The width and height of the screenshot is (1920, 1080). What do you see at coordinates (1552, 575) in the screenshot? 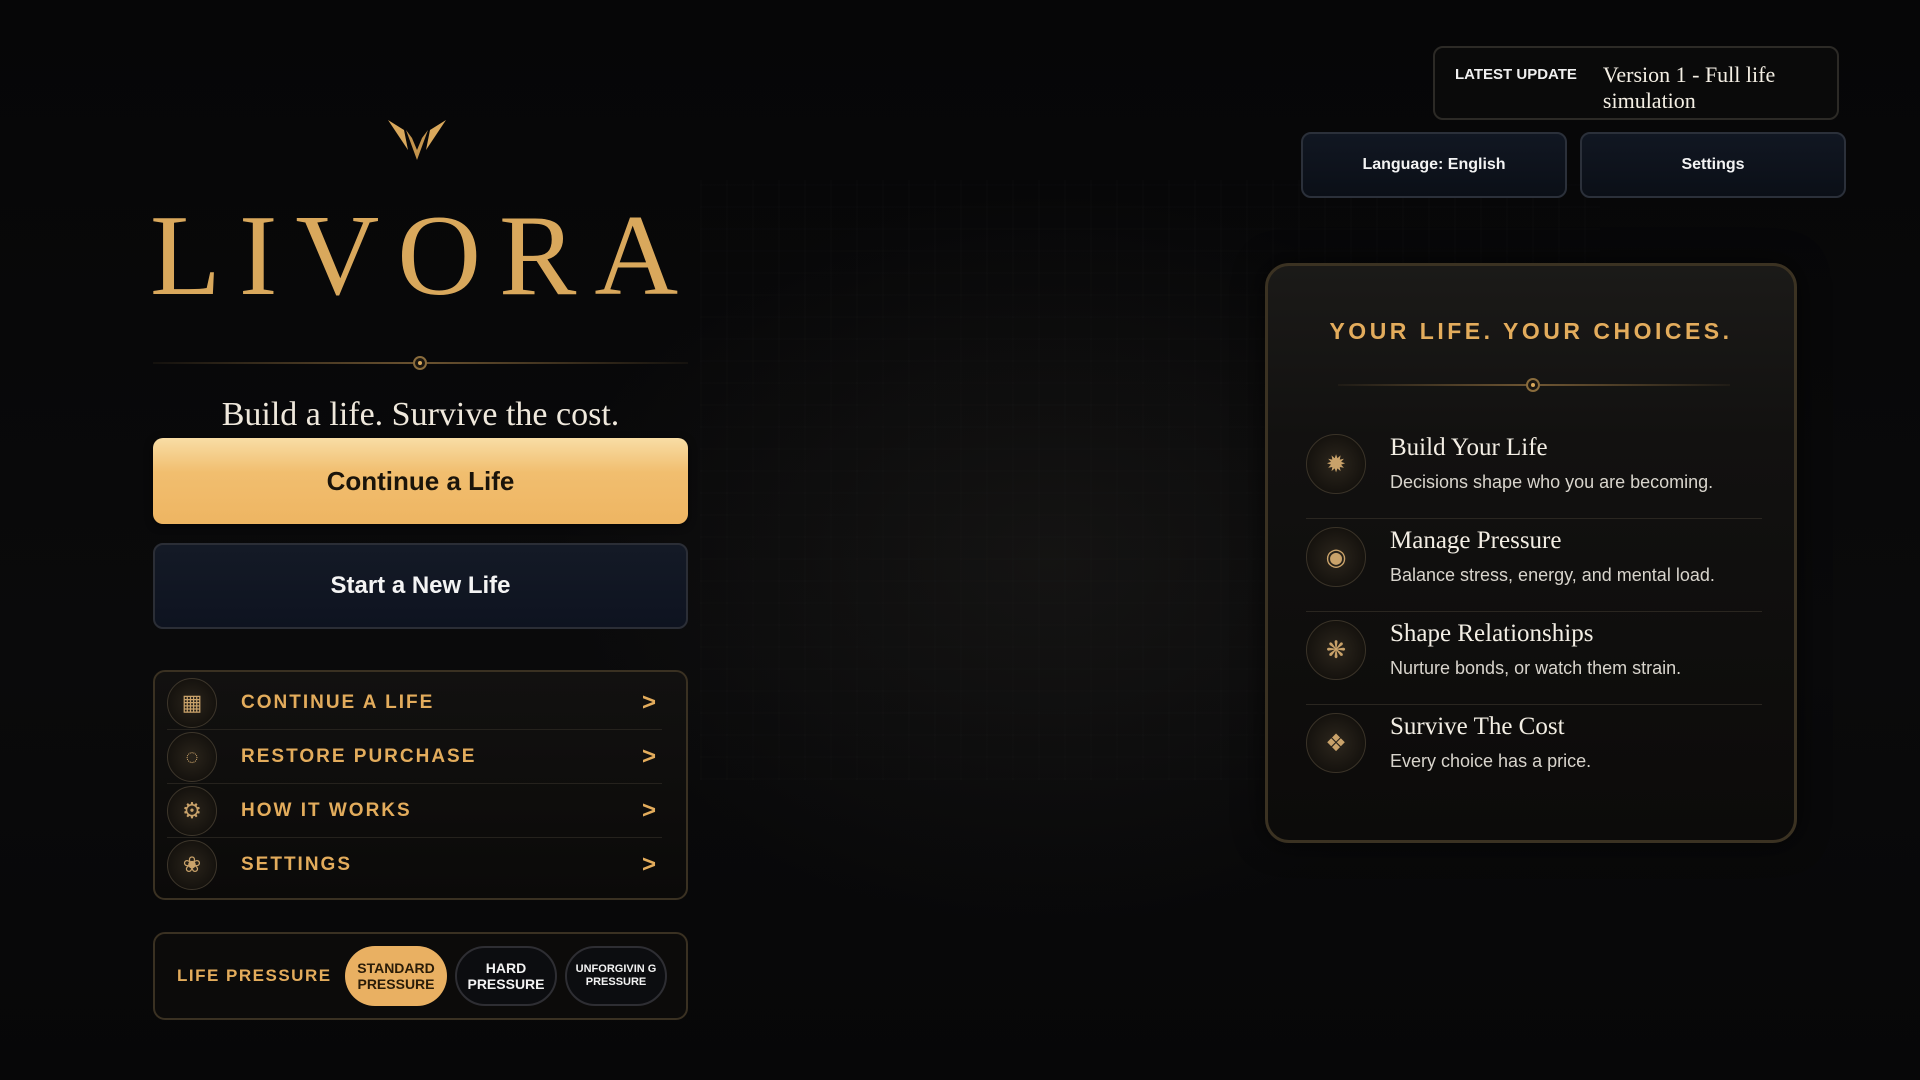
I see `feature-description: Balance stress, energy, and mental load.` at bounding box center [1552, 575].